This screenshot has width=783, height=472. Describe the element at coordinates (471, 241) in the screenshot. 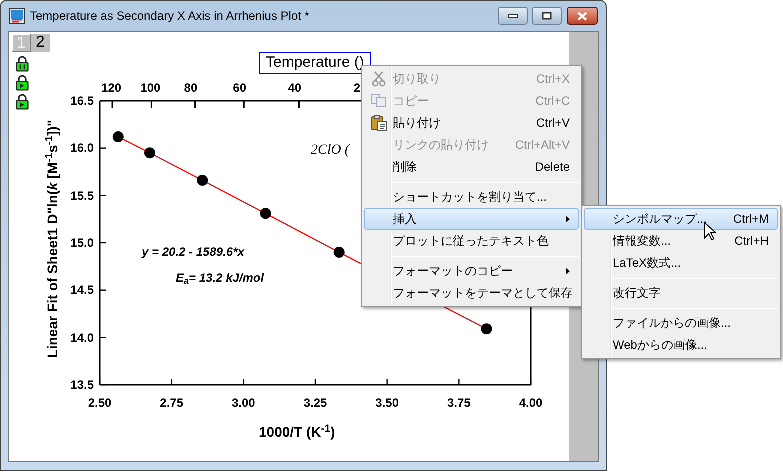

I see `menu-item: プロットに従ったテキスト色` at that location.